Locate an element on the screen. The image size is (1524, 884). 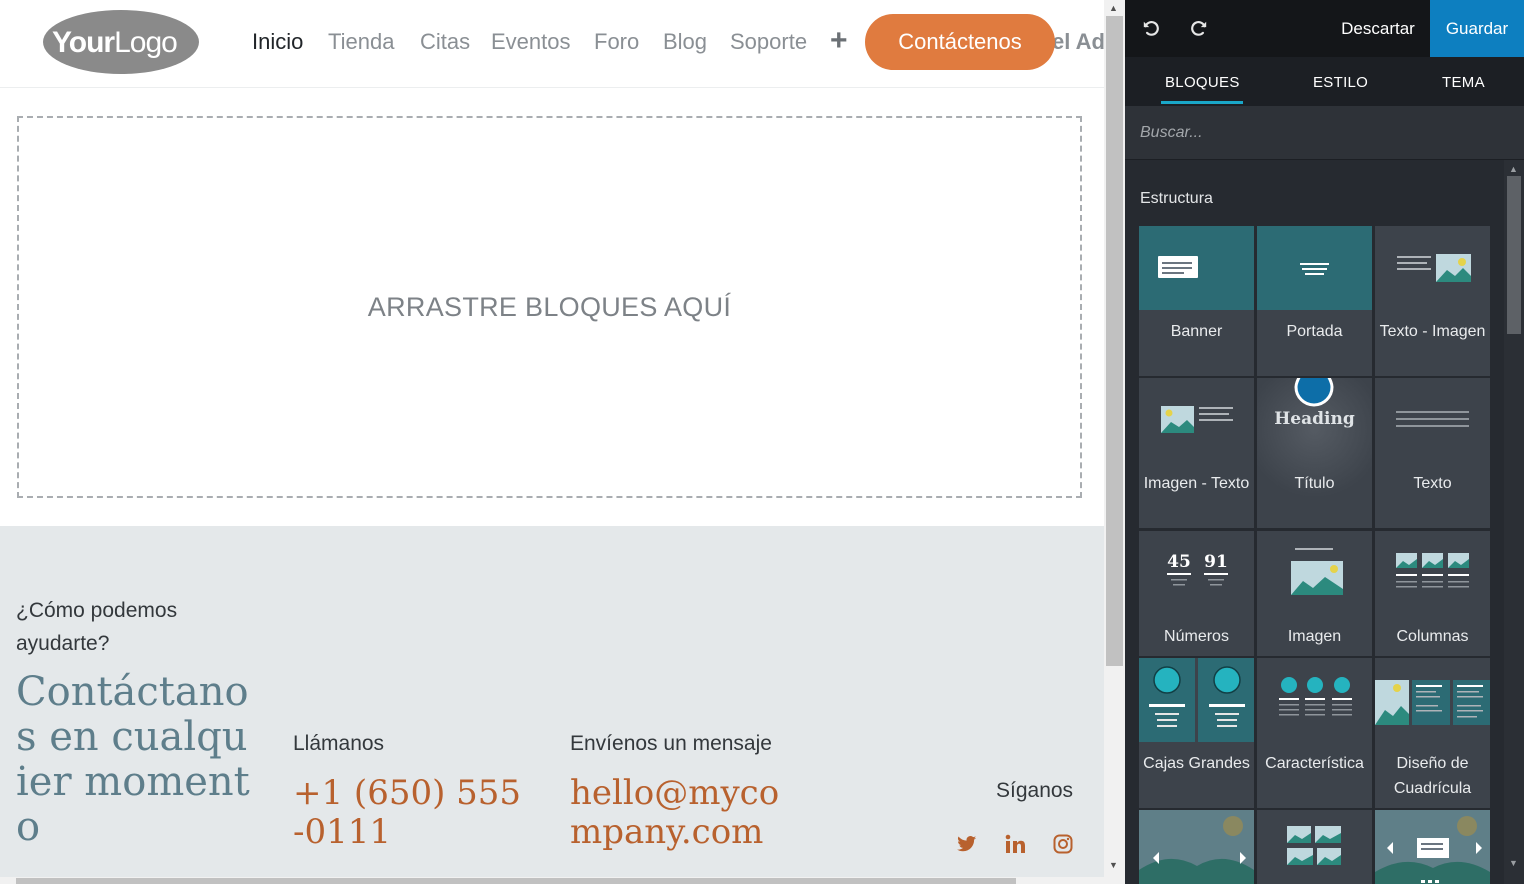
titulo-thumbnail: Heading is located at coordinates (1314, 403).